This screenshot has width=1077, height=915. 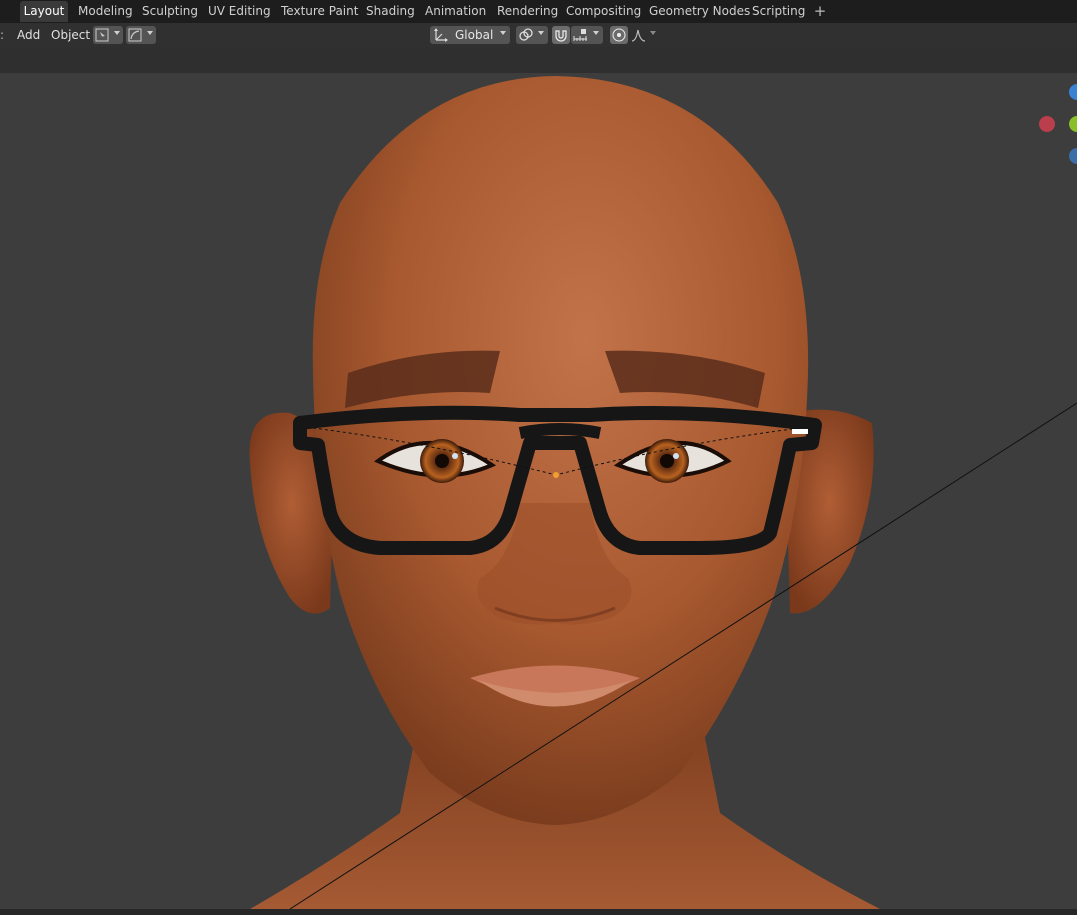 What do you see at coordinates (580, 35) in the screenshot?
I see `snap-increment-icon` at bounding box center [580, 35].